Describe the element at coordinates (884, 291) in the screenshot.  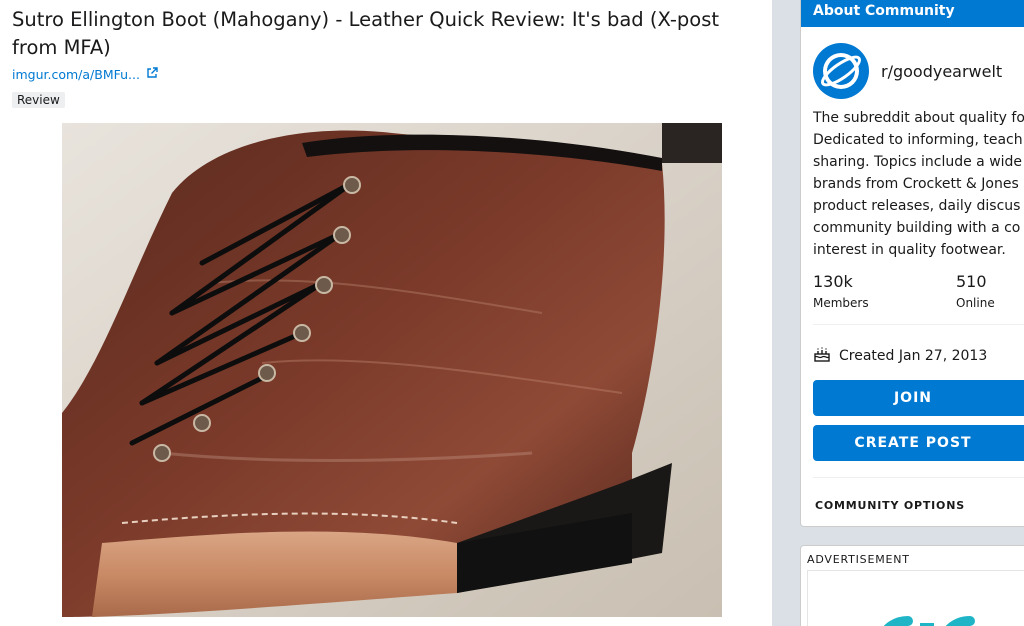
I see `members-stat: 130k Members` at that location.